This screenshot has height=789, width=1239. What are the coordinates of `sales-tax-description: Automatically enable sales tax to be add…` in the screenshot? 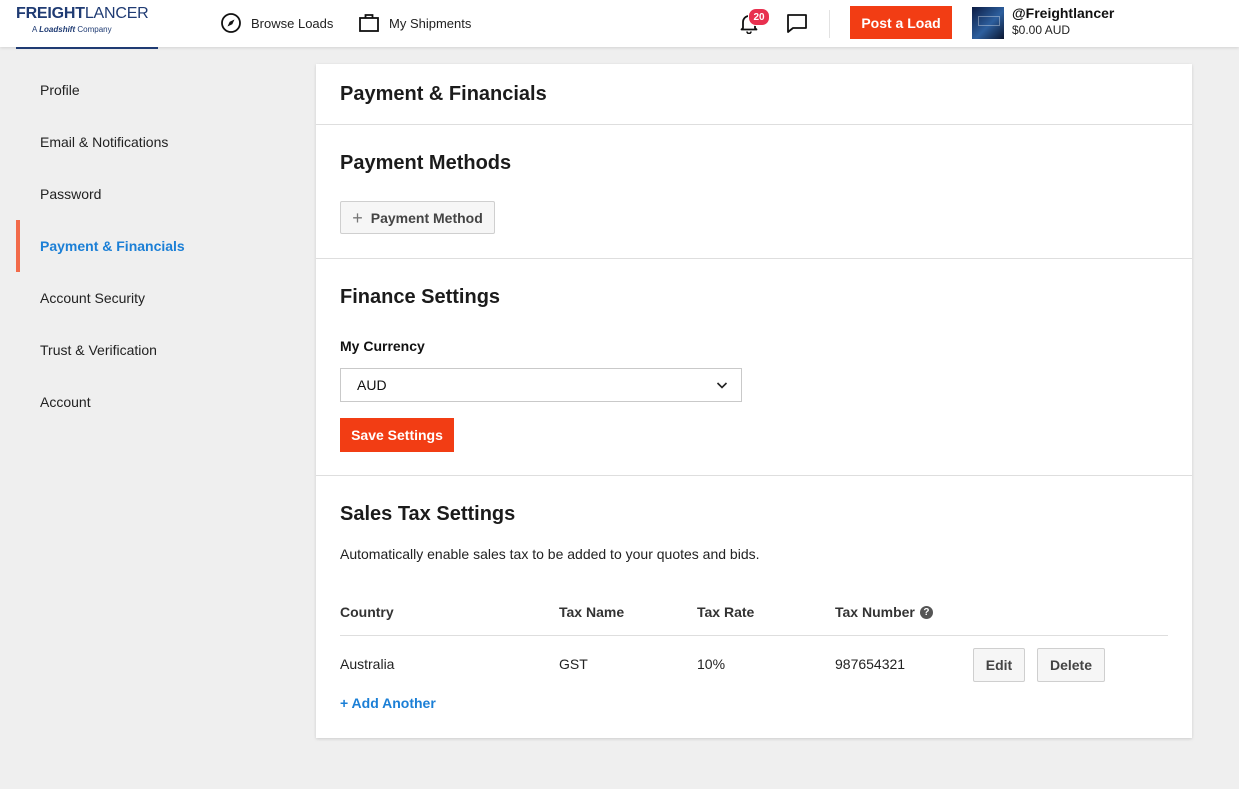 It's located at (550, 554).